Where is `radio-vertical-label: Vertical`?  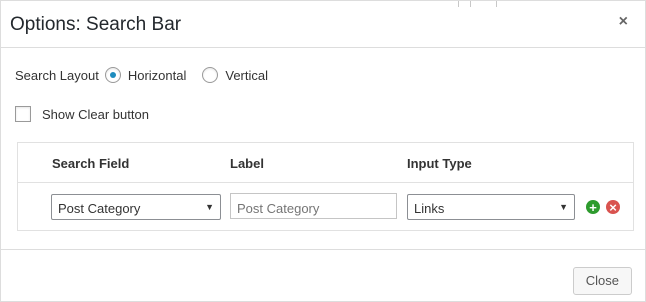
radio-vertical-label: Vertical is located at coordinates (246, 75).